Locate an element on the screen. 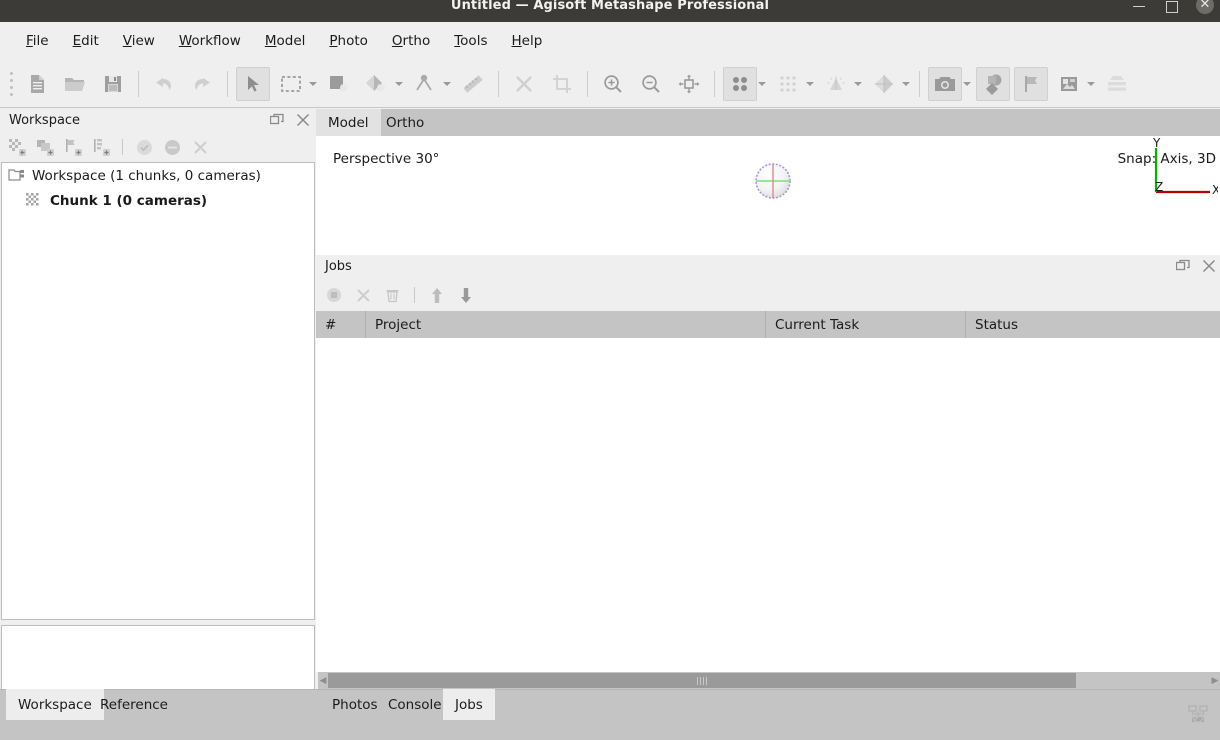 The image size is (1220, 740). tree-item-workspace: Workspace (1 chunks, 0 cameras) is located at coordinates (158, 175).